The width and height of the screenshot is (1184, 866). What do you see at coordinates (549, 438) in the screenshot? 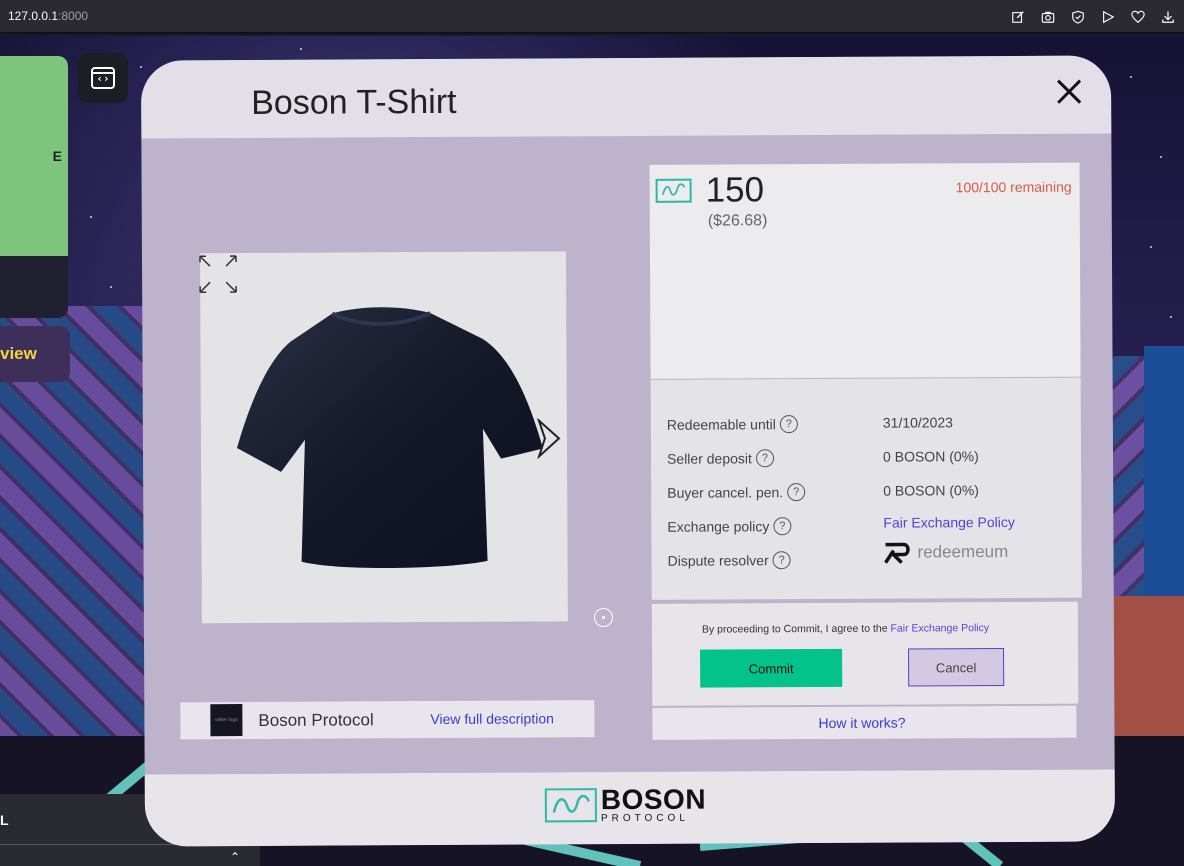
I see `next-image-arrow-icon` at bounding box center [549, 438].